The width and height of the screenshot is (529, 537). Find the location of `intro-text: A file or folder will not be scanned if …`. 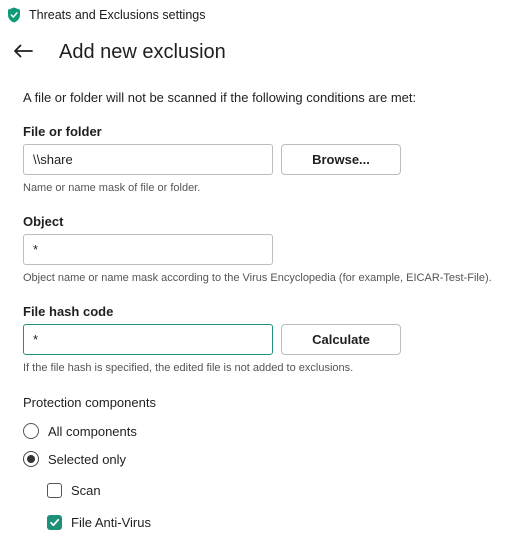

intro-text: A file or folder will not be scanned if … is located at coordinates (220, 97).